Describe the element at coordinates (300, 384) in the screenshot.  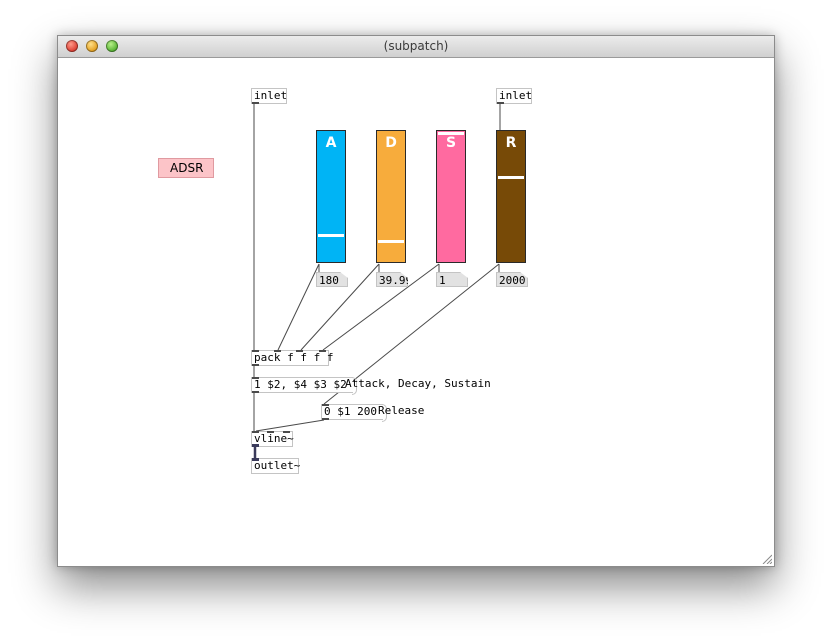
I see `message-ads-text: 1 $2, $4 $3 $2` at that location.